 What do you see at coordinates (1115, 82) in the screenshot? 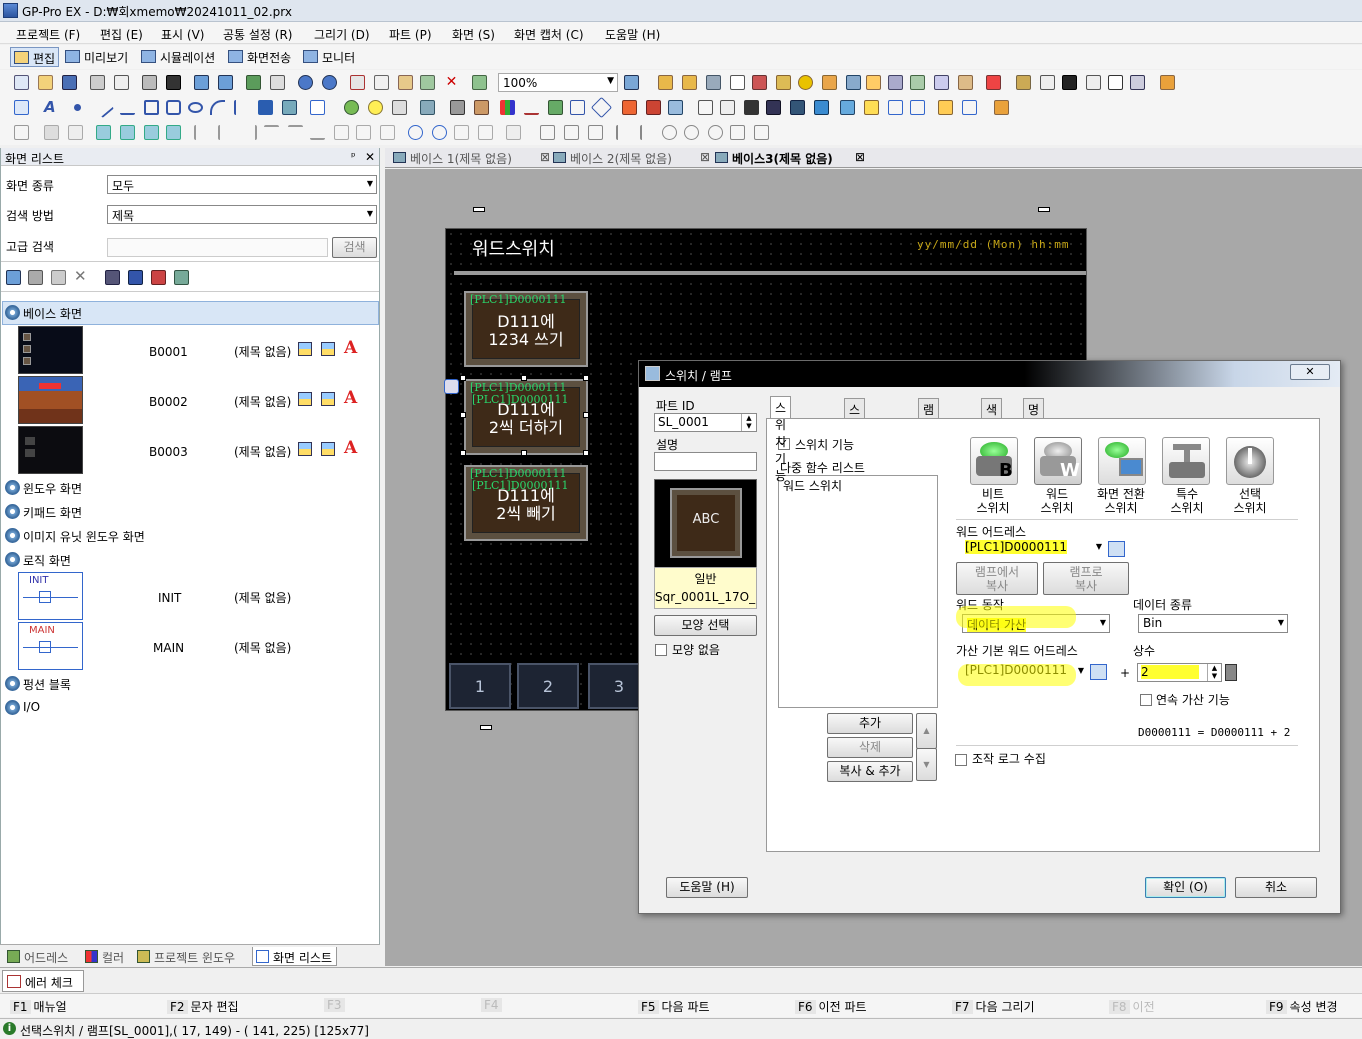
I see `window-icon` at bounding box center [1115, 82].